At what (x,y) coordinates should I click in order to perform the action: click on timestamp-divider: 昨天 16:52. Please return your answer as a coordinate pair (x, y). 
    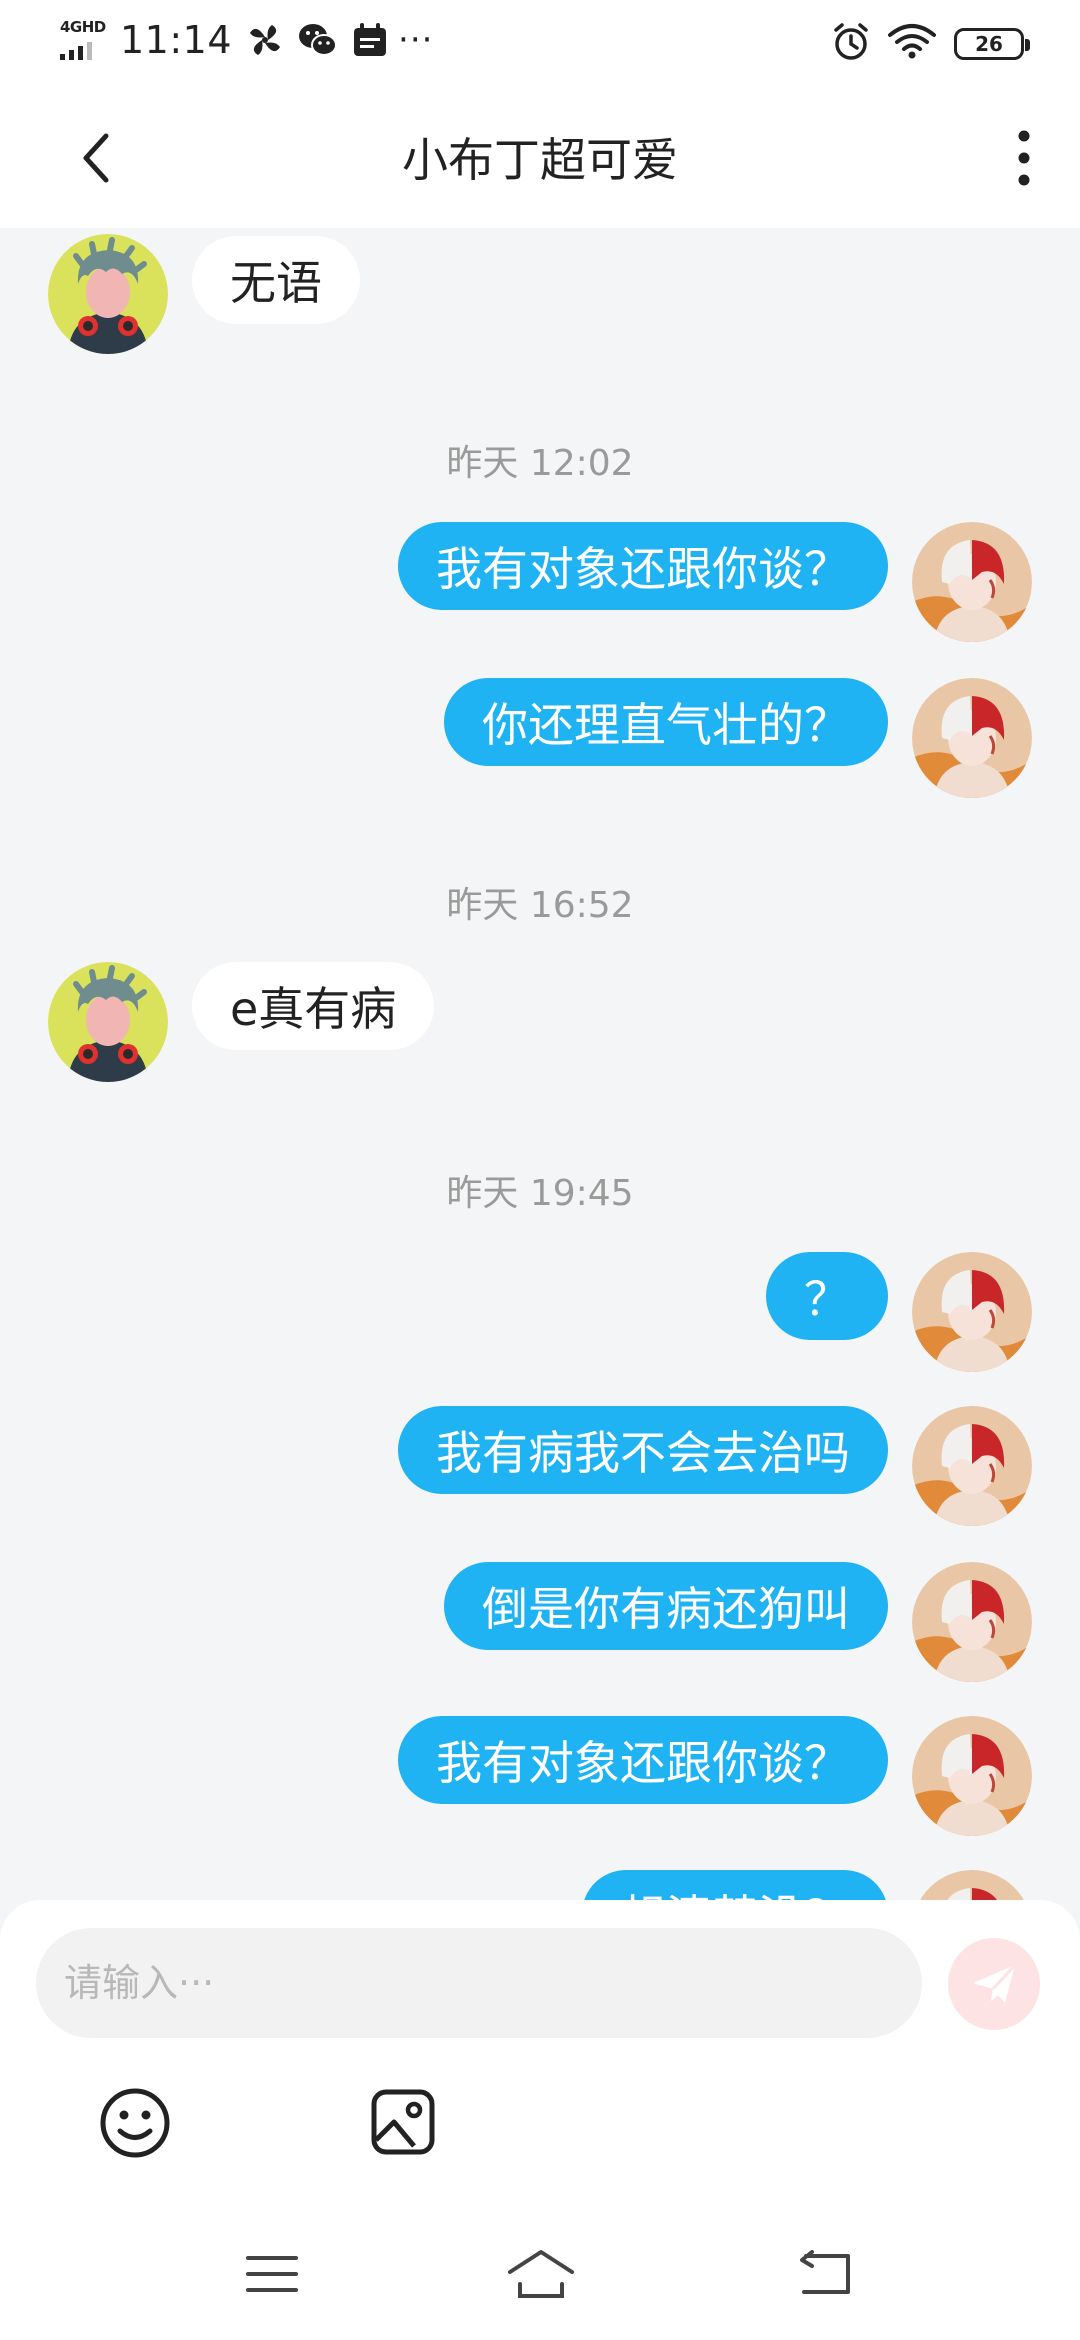
    Looking at the image, I should click on (540, 905).